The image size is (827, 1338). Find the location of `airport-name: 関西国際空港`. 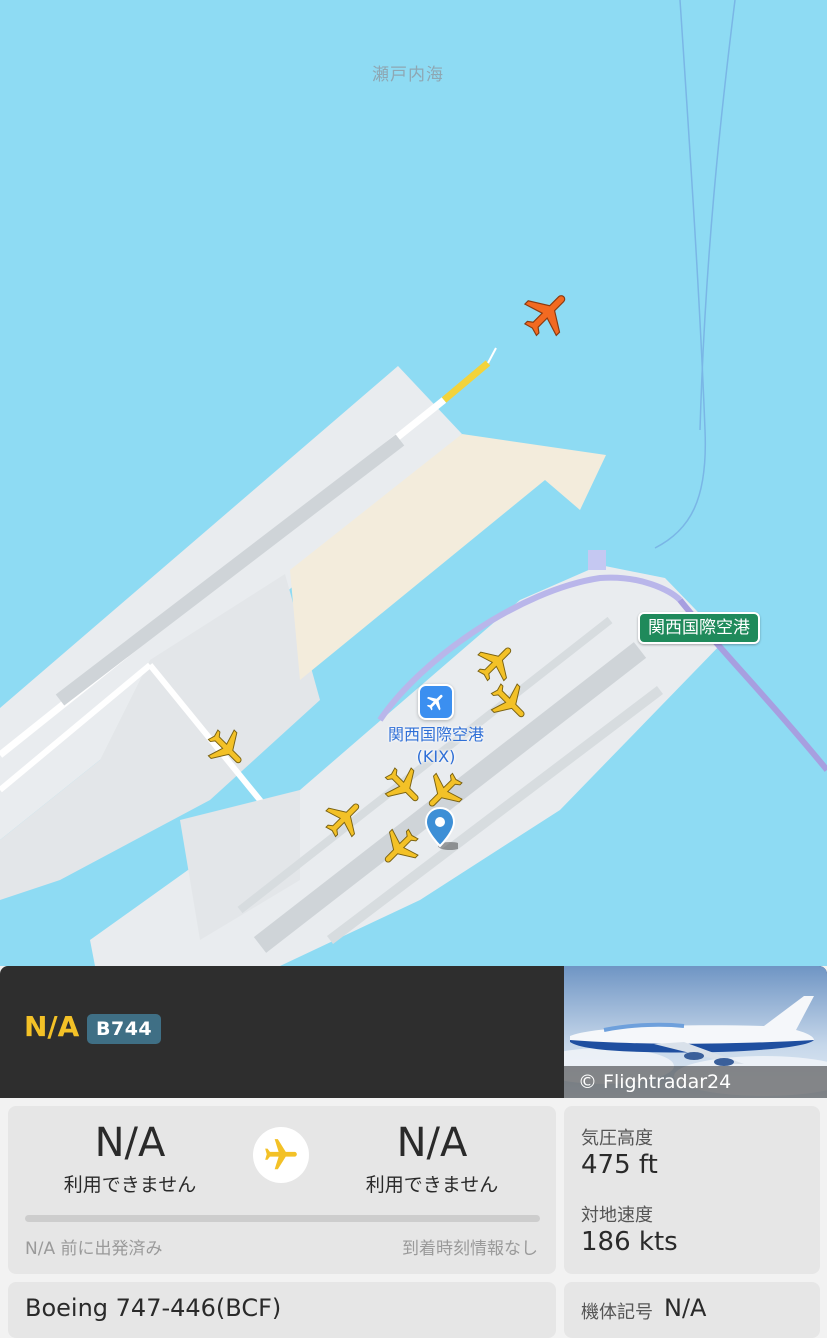

airport-name: 関西国際空港 is located at coordinates (435, 734).